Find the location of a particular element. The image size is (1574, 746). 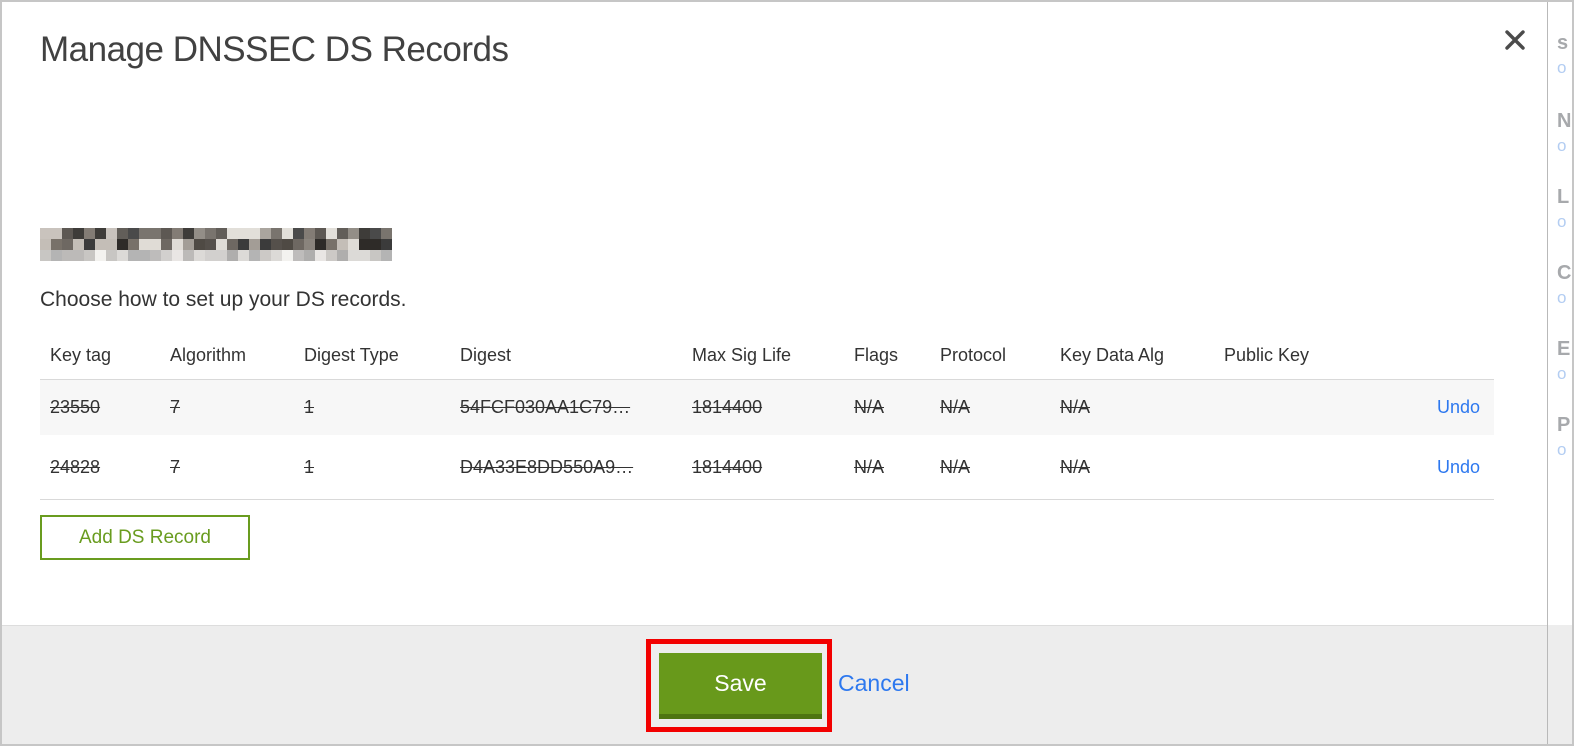

cancel-link: Cancel is located at coordinates (874, 683).